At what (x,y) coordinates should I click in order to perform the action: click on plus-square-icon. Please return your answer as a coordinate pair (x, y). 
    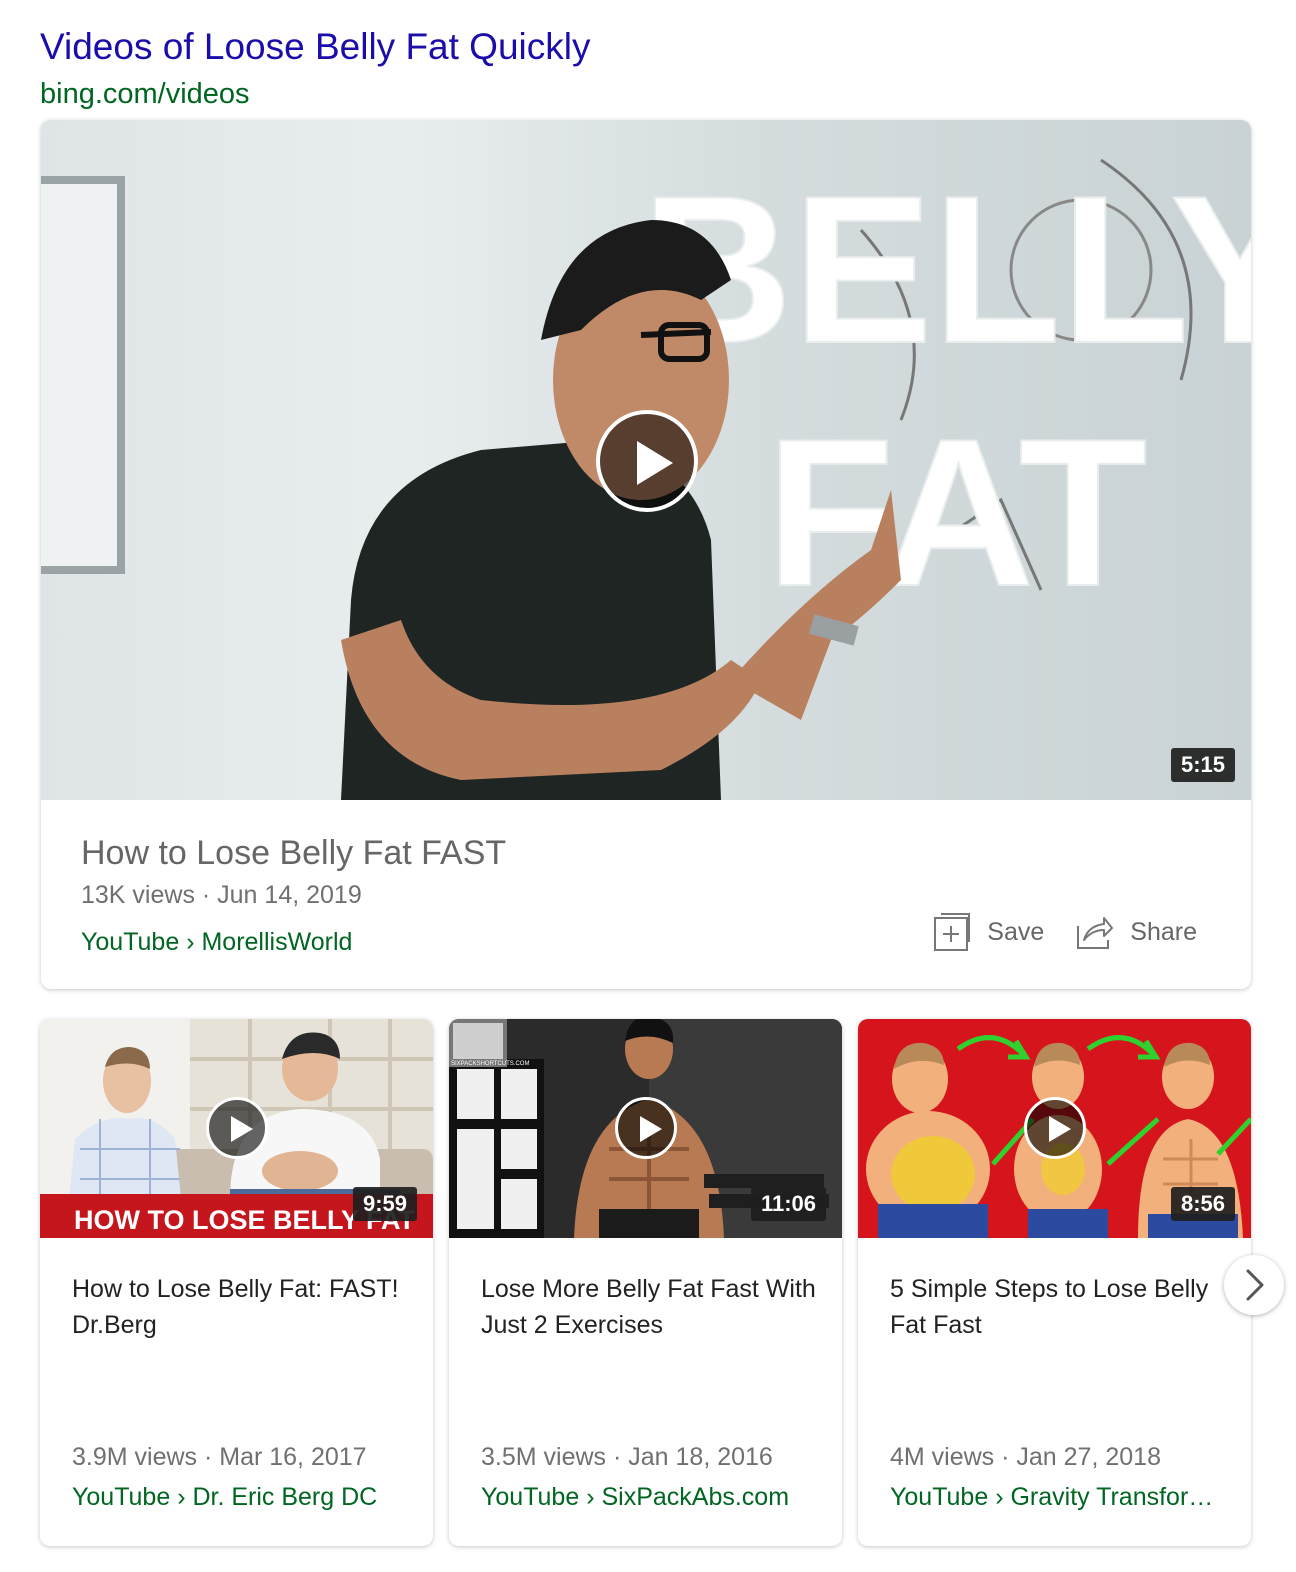
    Looking at the image, I should click on (952, 932).